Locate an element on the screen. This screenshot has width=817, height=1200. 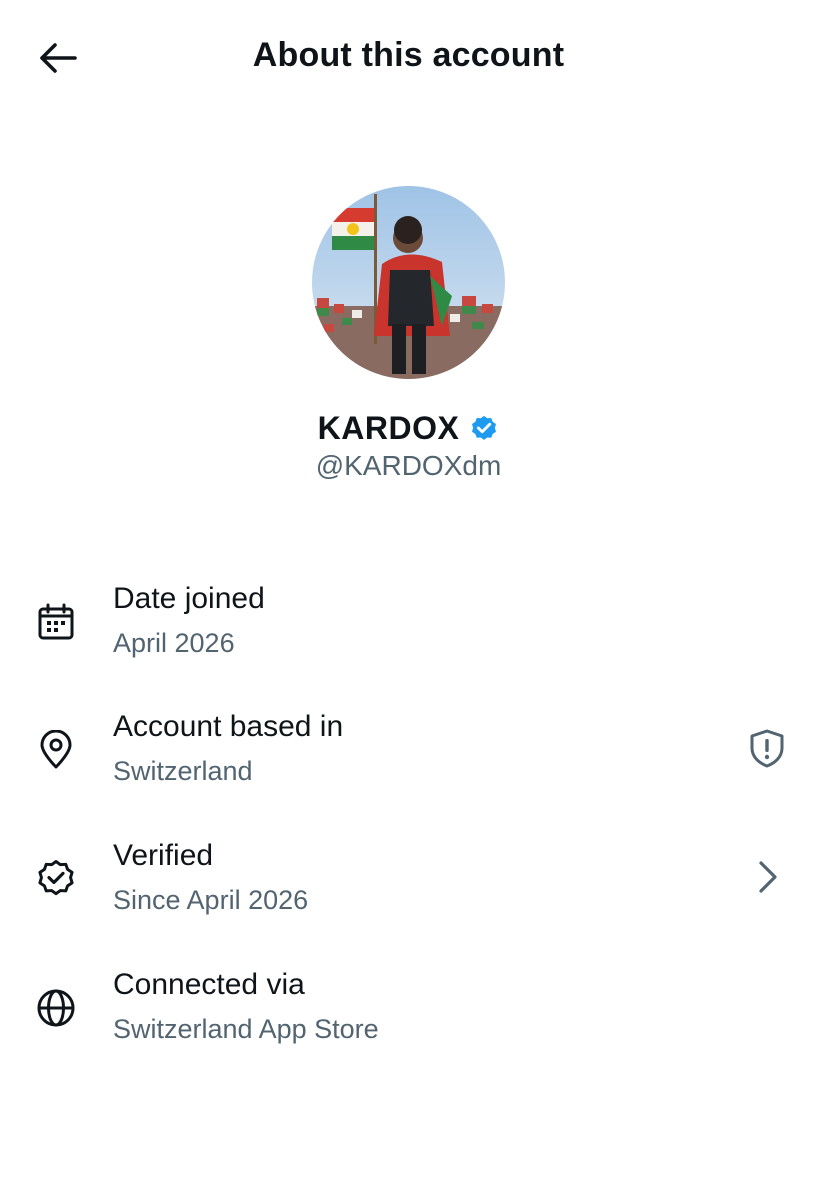
account-based-in-label: Account based in is located at coordinates (228, 726).